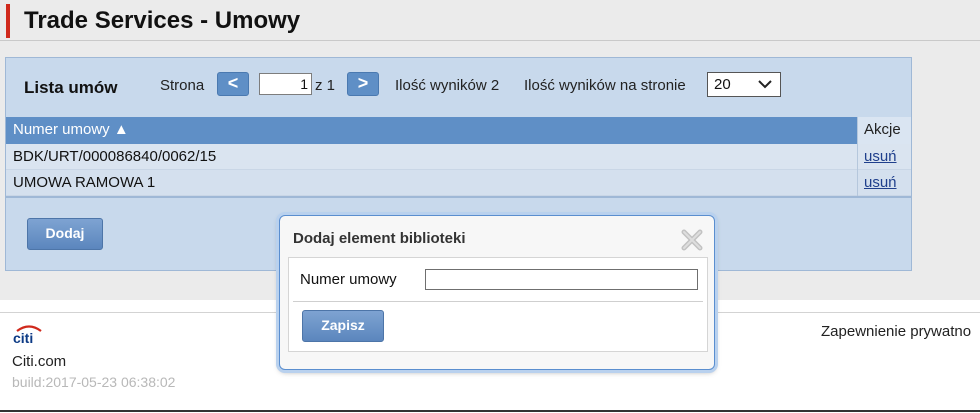  What do you see at coordinates (722, 84) in the screenshot?
I see `per-page-value: 20` at bounding box center [722, 84].